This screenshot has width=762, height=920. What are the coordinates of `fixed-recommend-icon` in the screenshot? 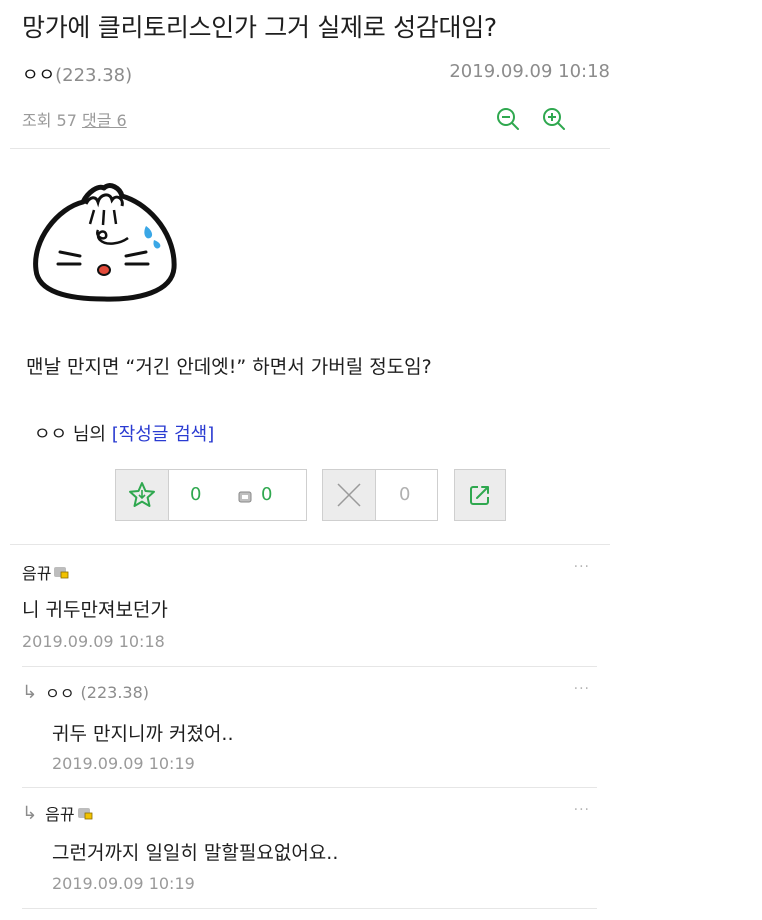 It's located at (245, 497).